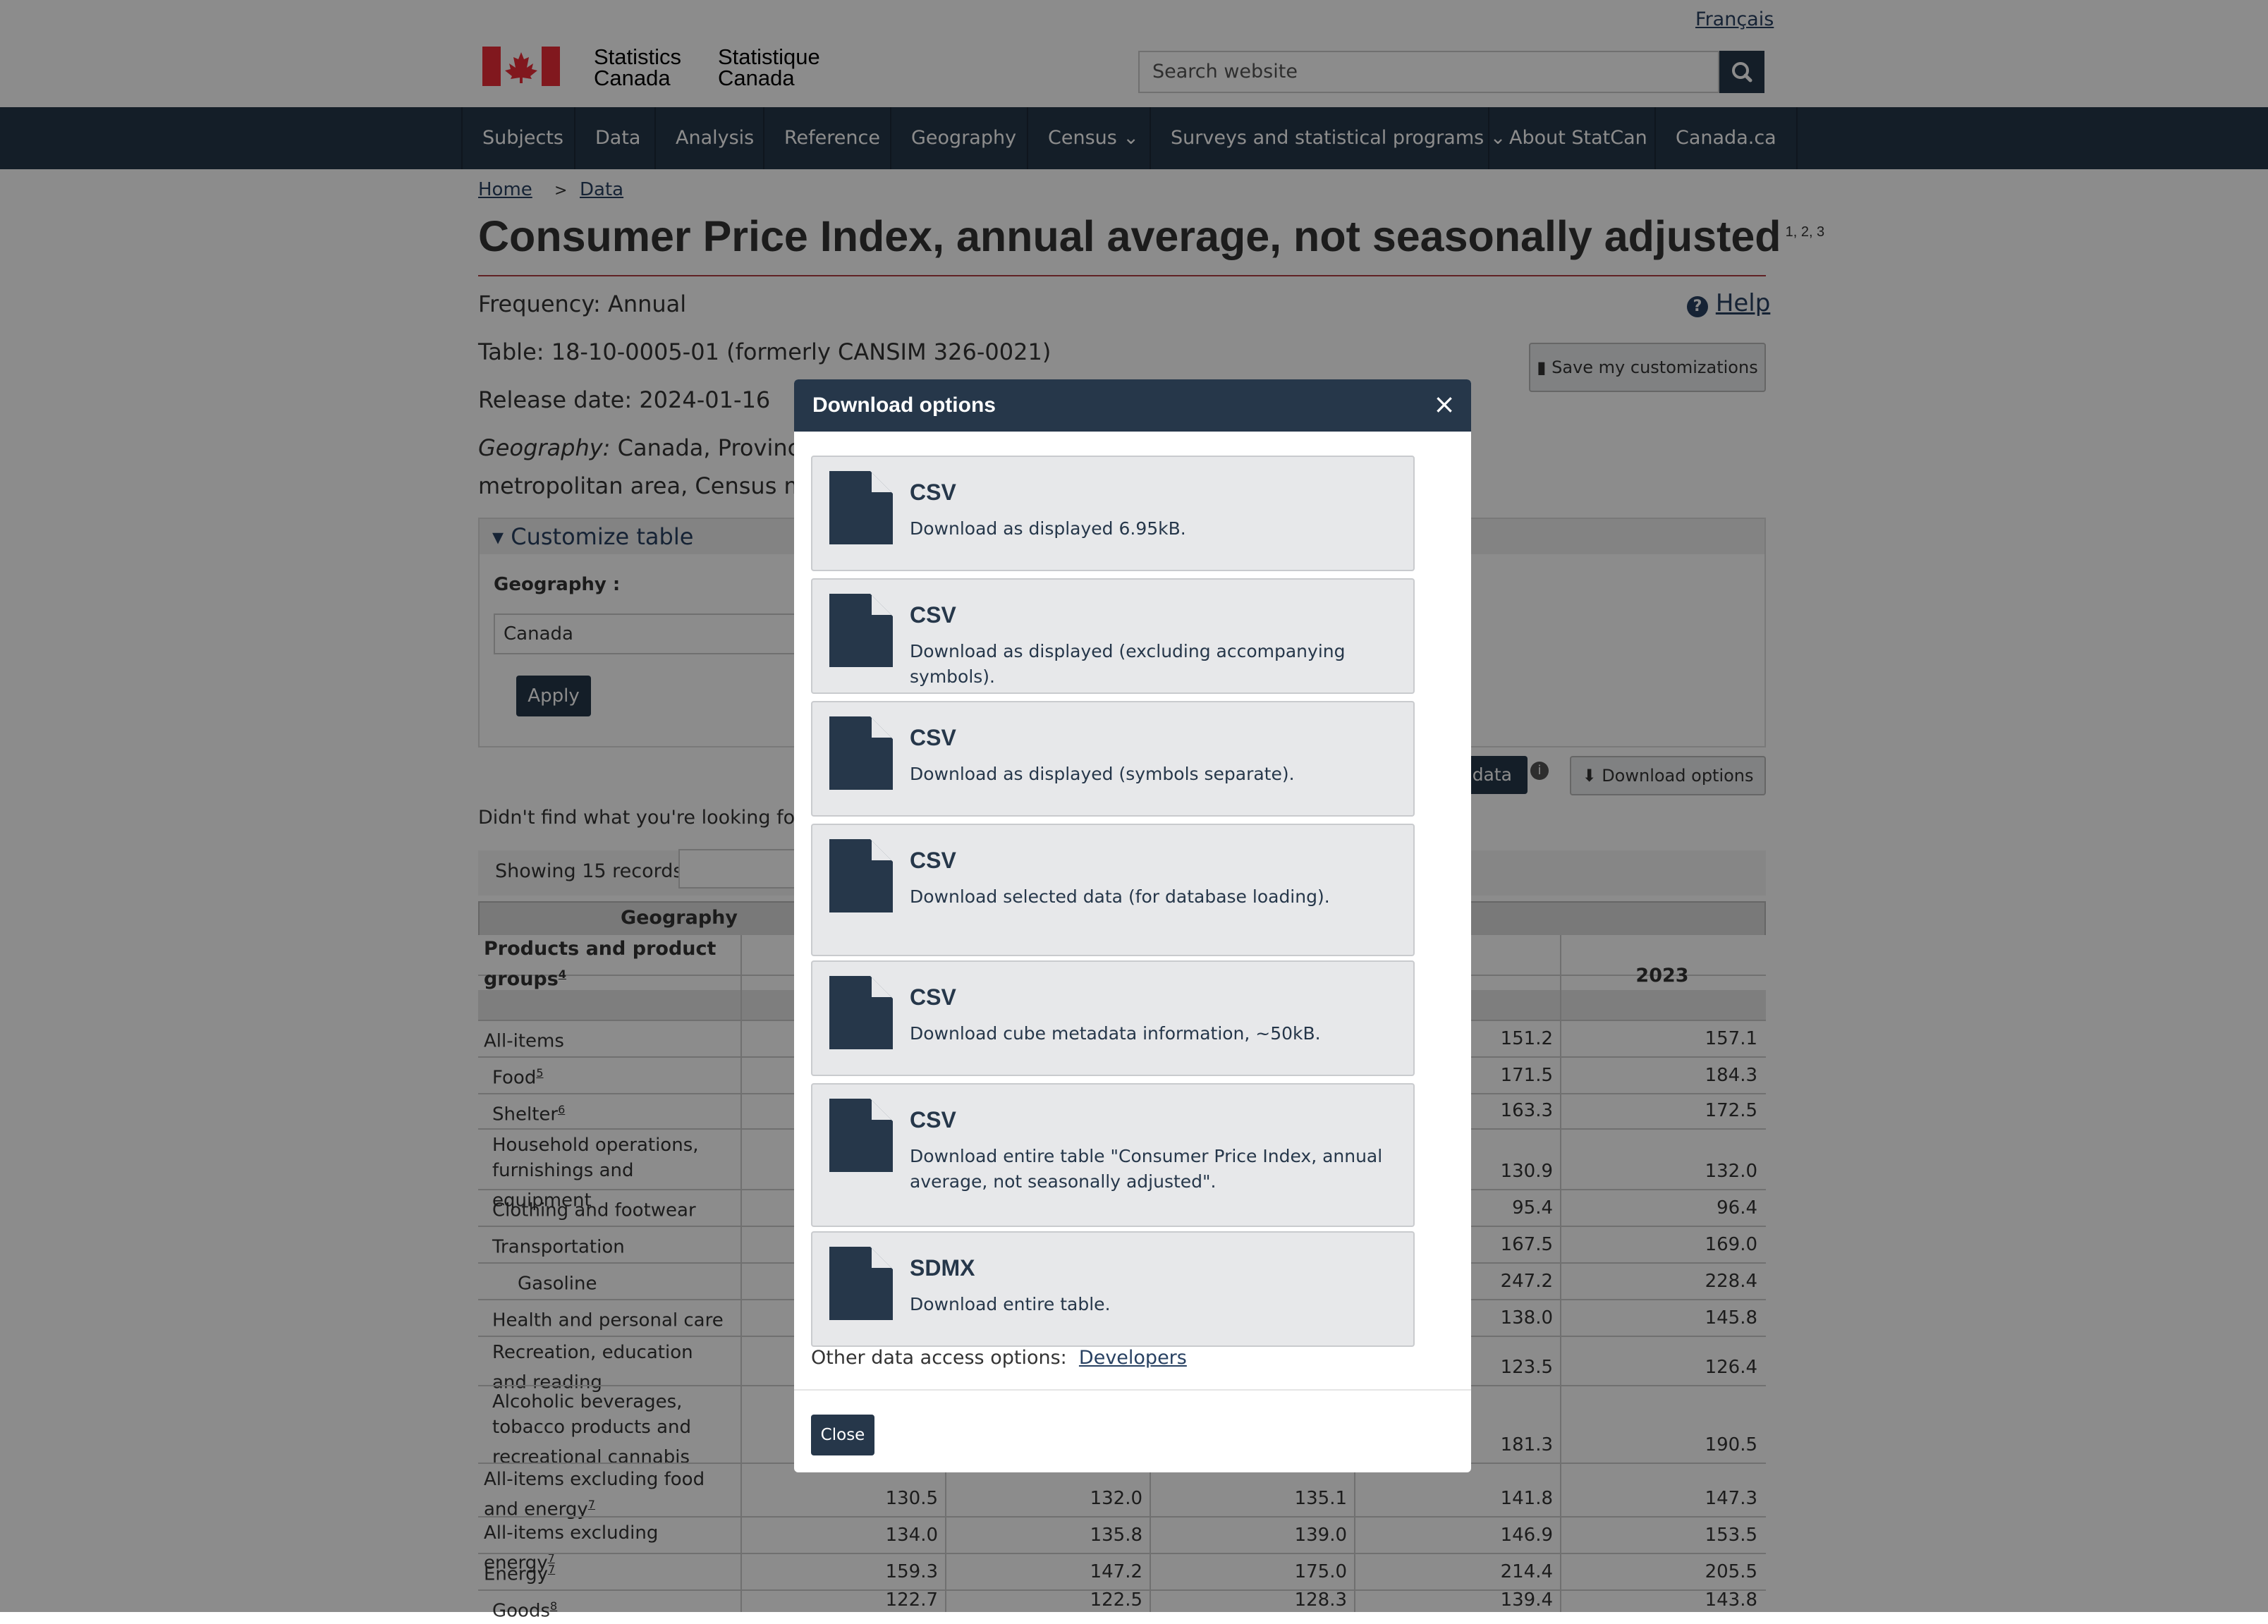 The width and height of the screenshot is (2268, 1624). What do you see at coordinates (1132, 1390) in the screenshot?
I see `modal-footer-rule` at bounding box center [1132, 1390].